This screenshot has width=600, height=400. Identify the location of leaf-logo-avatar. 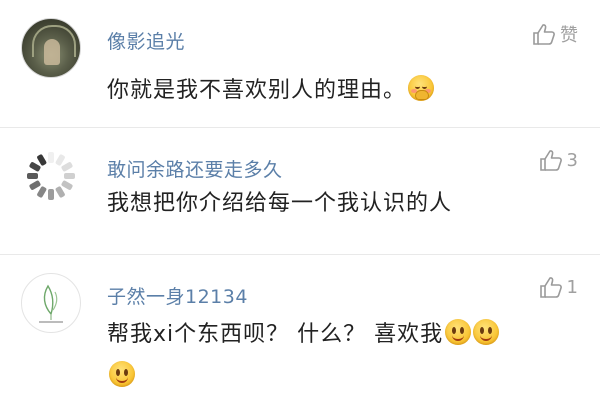
(51, 303).